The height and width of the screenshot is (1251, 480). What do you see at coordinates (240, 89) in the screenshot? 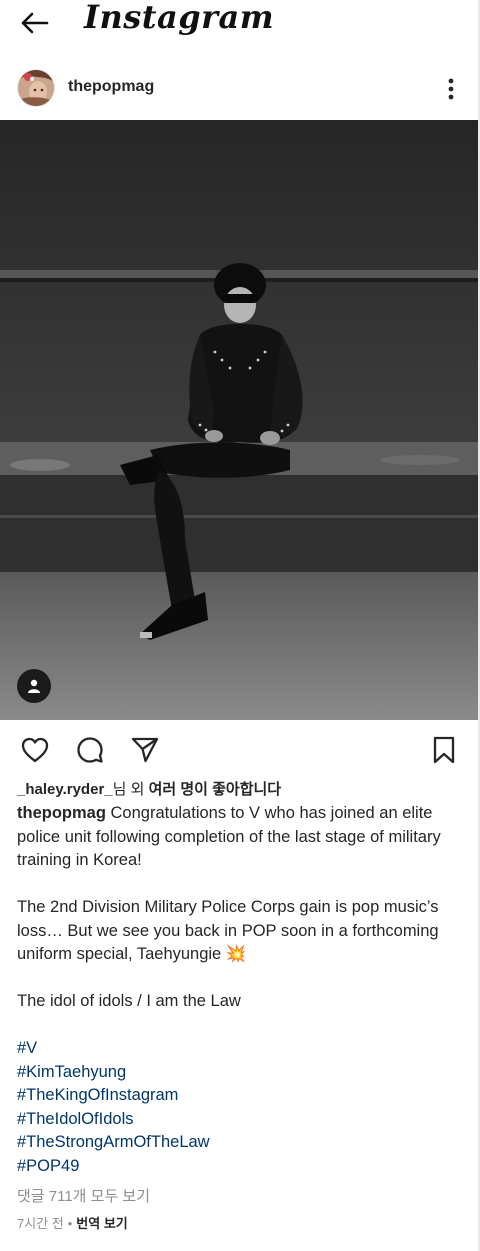
I see `post-header: thepopmag` at bounding box center [240, 89].